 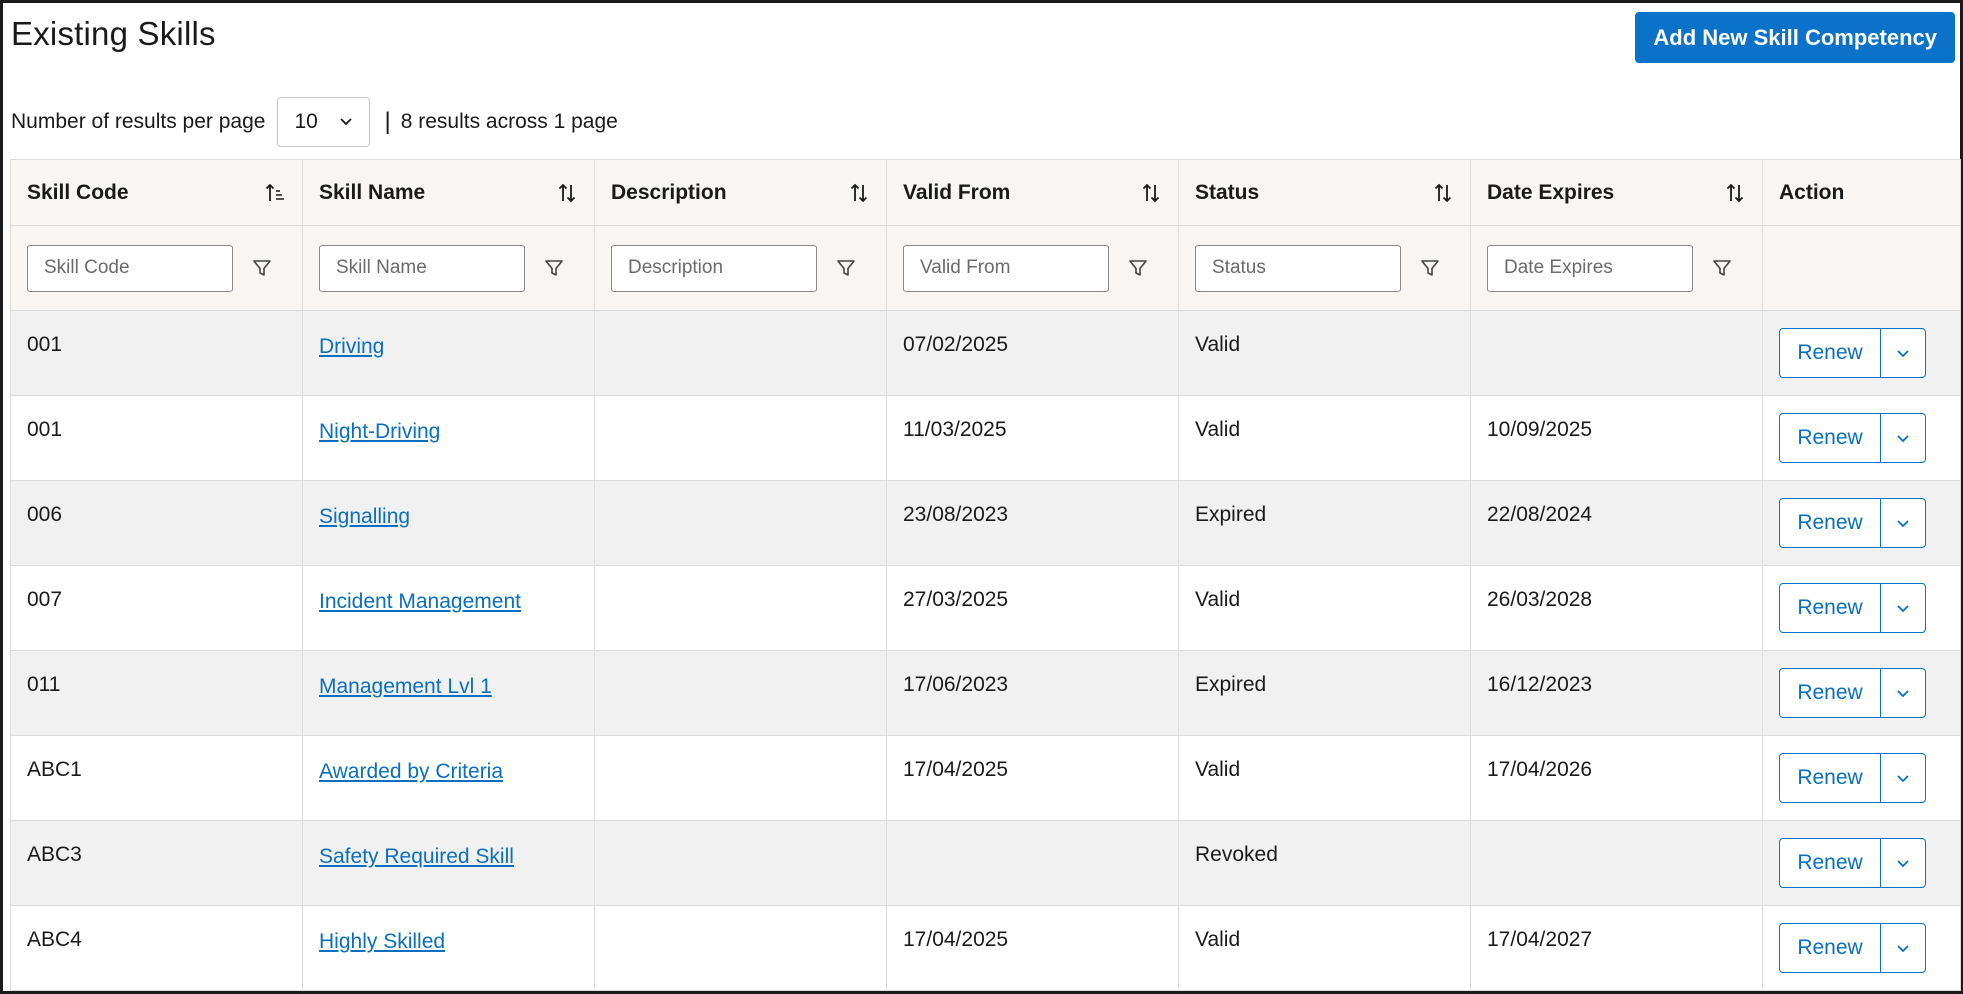 What do you see at coordinates (1227, 192) in the screenshot?
I see `column-label: Status` at bounding box center [1227, 192].